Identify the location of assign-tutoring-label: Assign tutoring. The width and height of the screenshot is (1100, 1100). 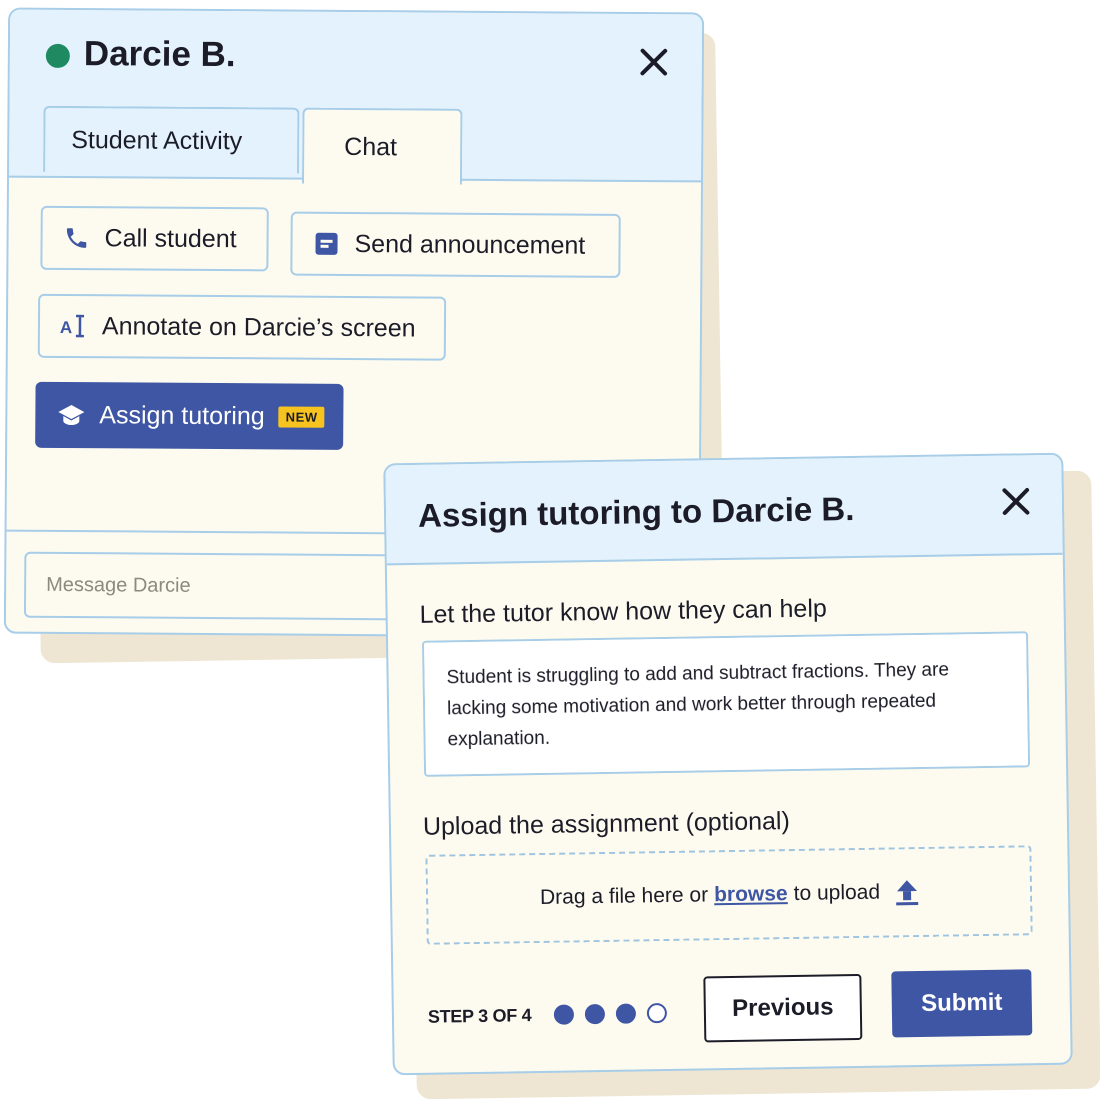
(182, 415).